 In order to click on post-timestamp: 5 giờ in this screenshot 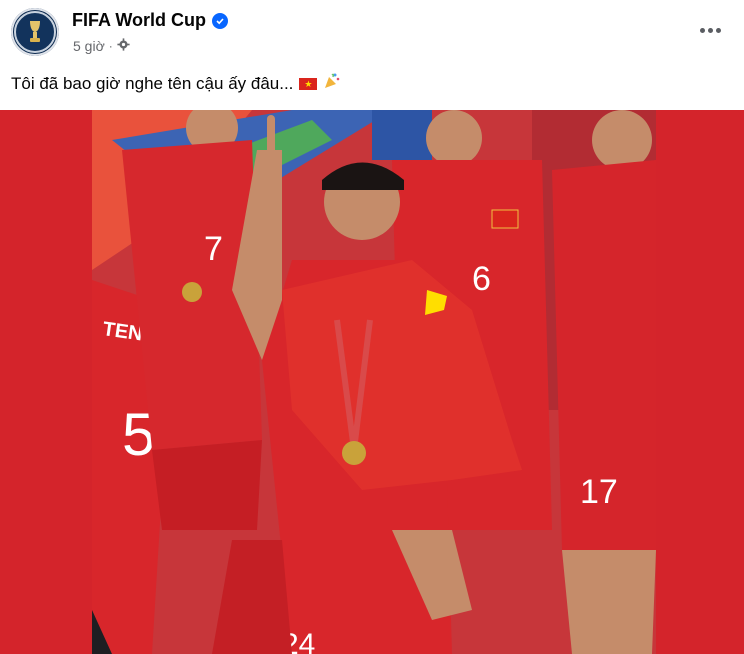, I will do `click(89, 46)`.